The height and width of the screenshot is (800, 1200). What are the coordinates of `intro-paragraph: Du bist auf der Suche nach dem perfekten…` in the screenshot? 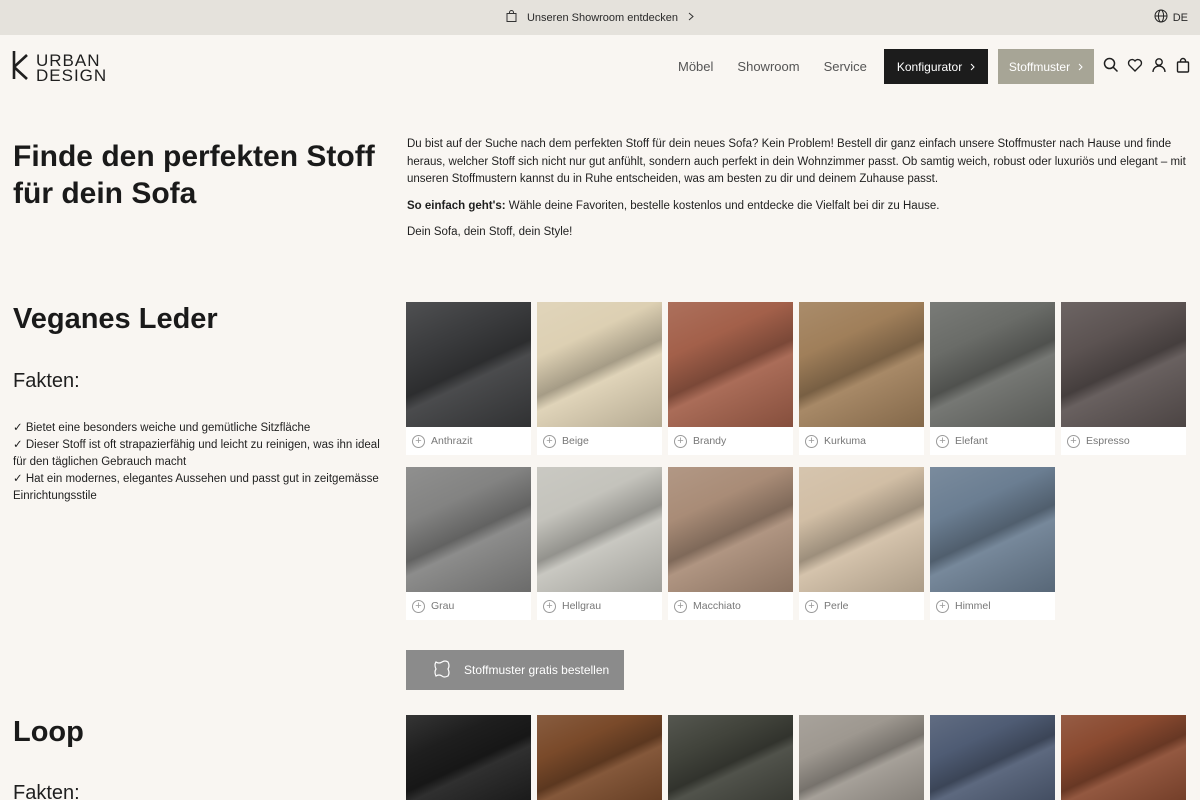 It's located at (796, 161).